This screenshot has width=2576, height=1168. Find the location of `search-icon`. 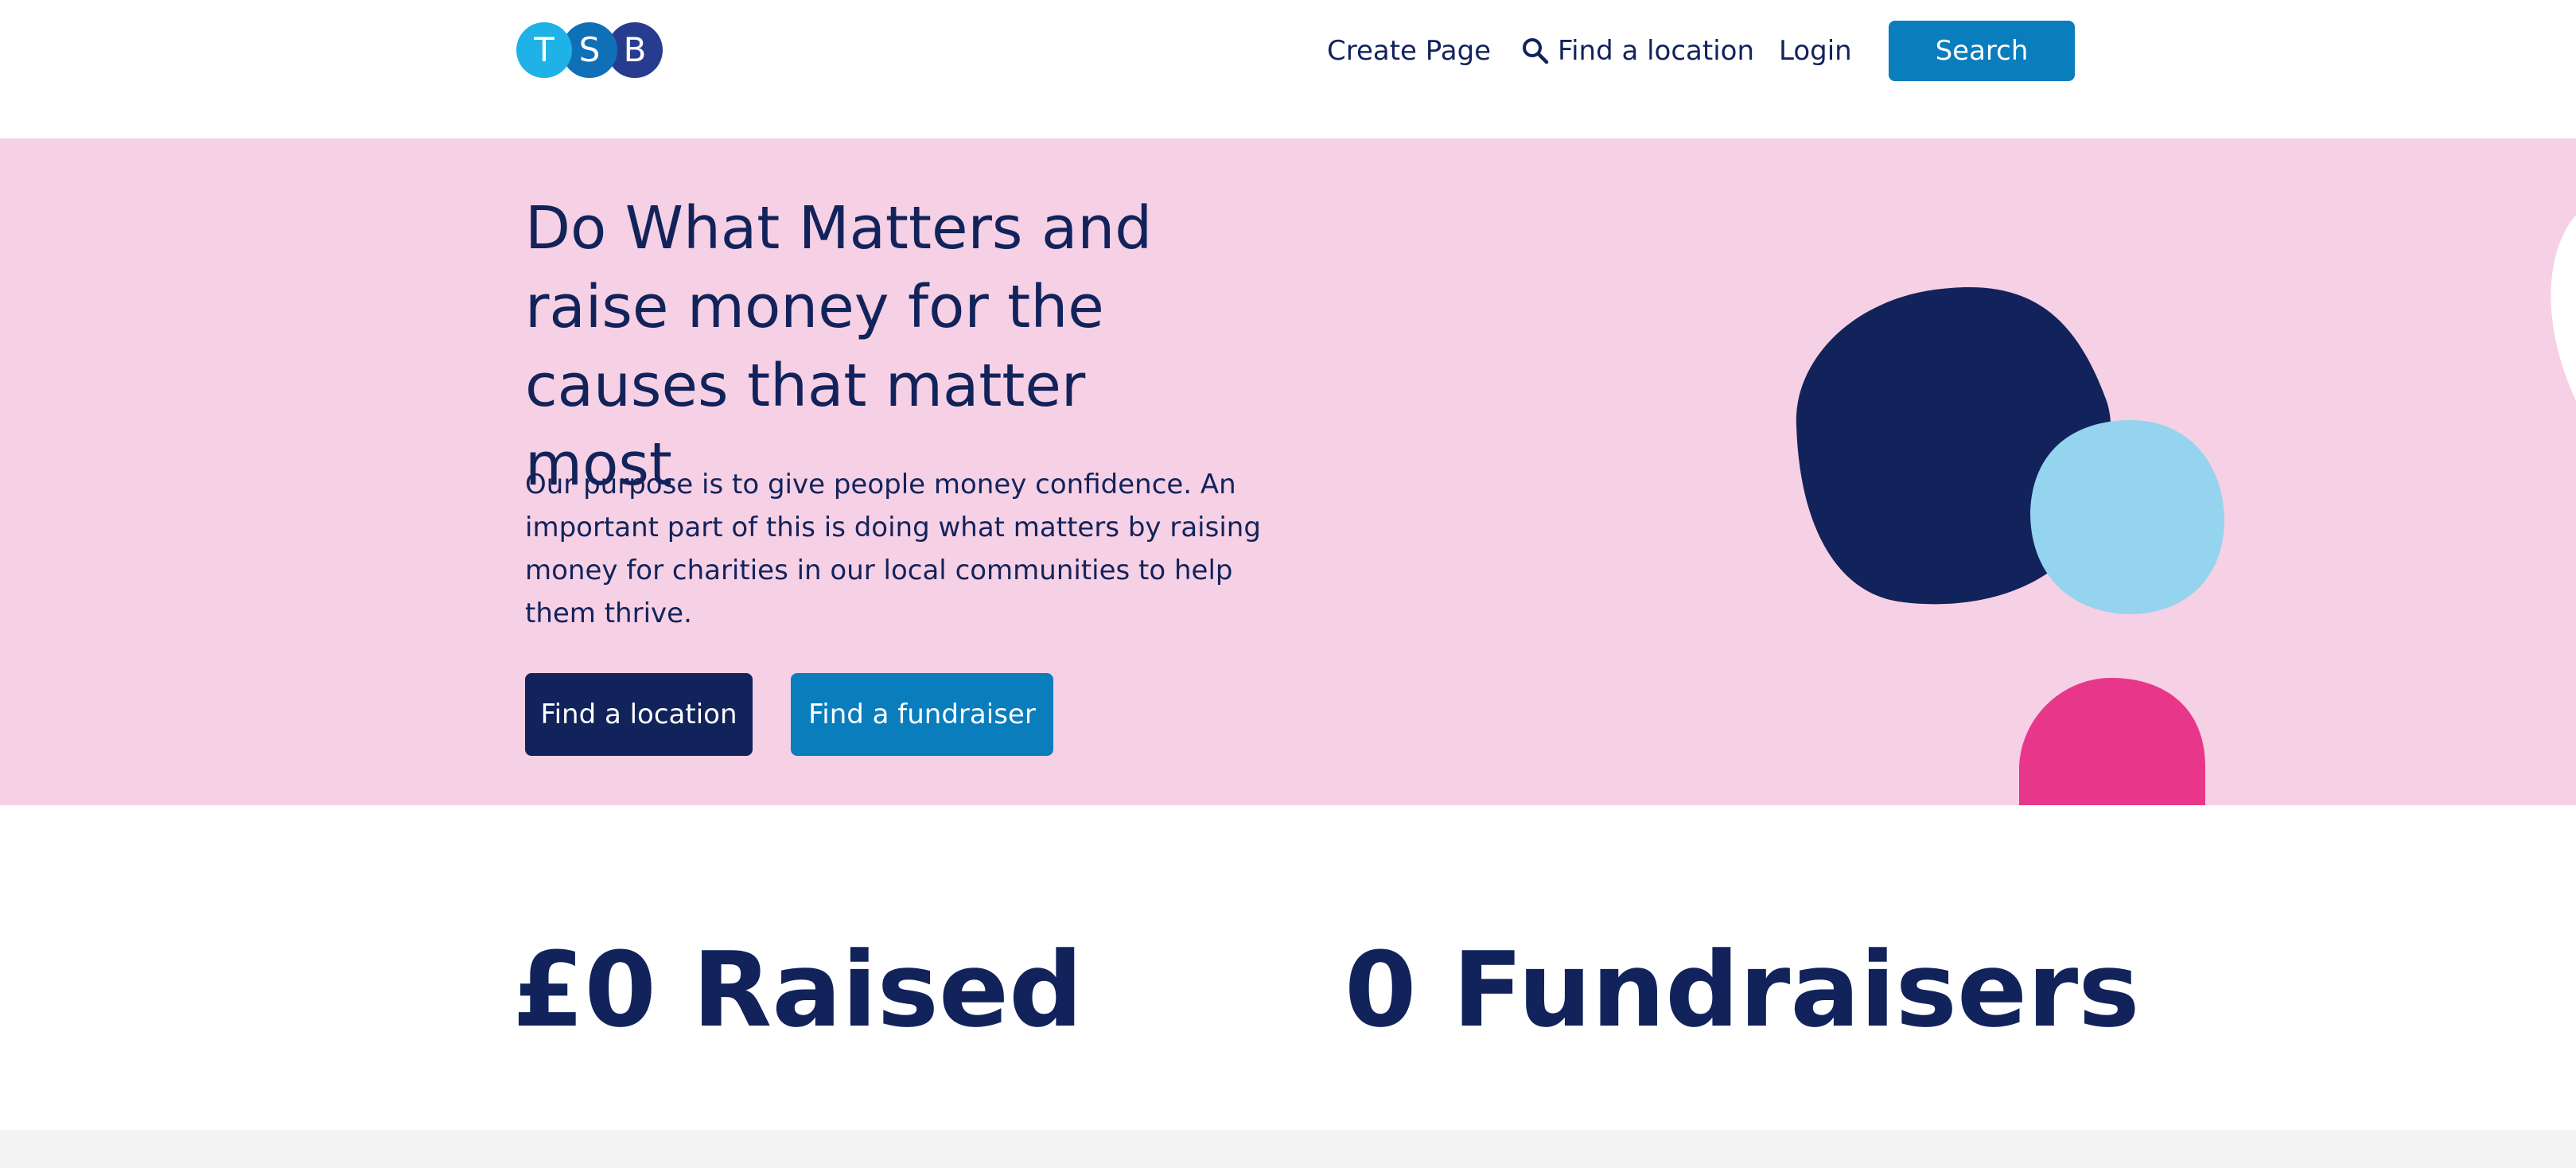

search-icon is located at coordinates (1536, 51).